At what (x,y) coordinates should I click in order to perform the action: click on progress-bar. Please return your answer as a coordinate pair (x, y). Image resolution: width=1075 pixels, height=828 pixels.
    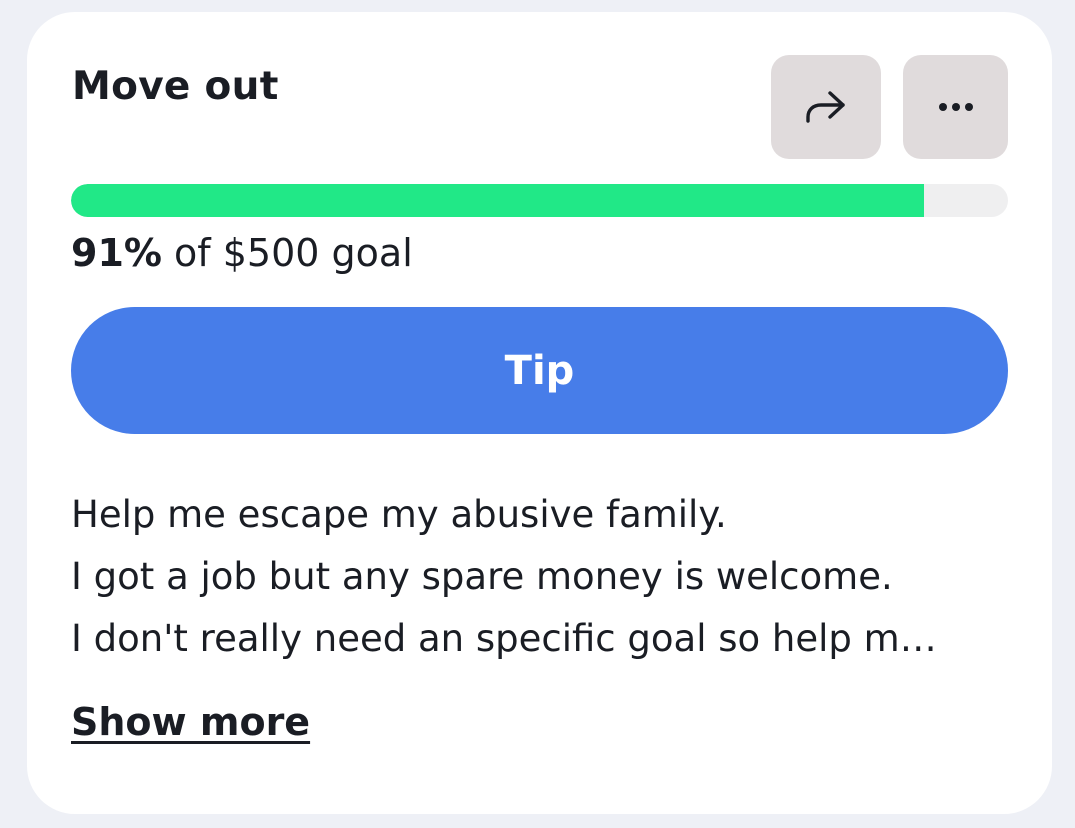
    Looking at the image, I should click on (539, 200).